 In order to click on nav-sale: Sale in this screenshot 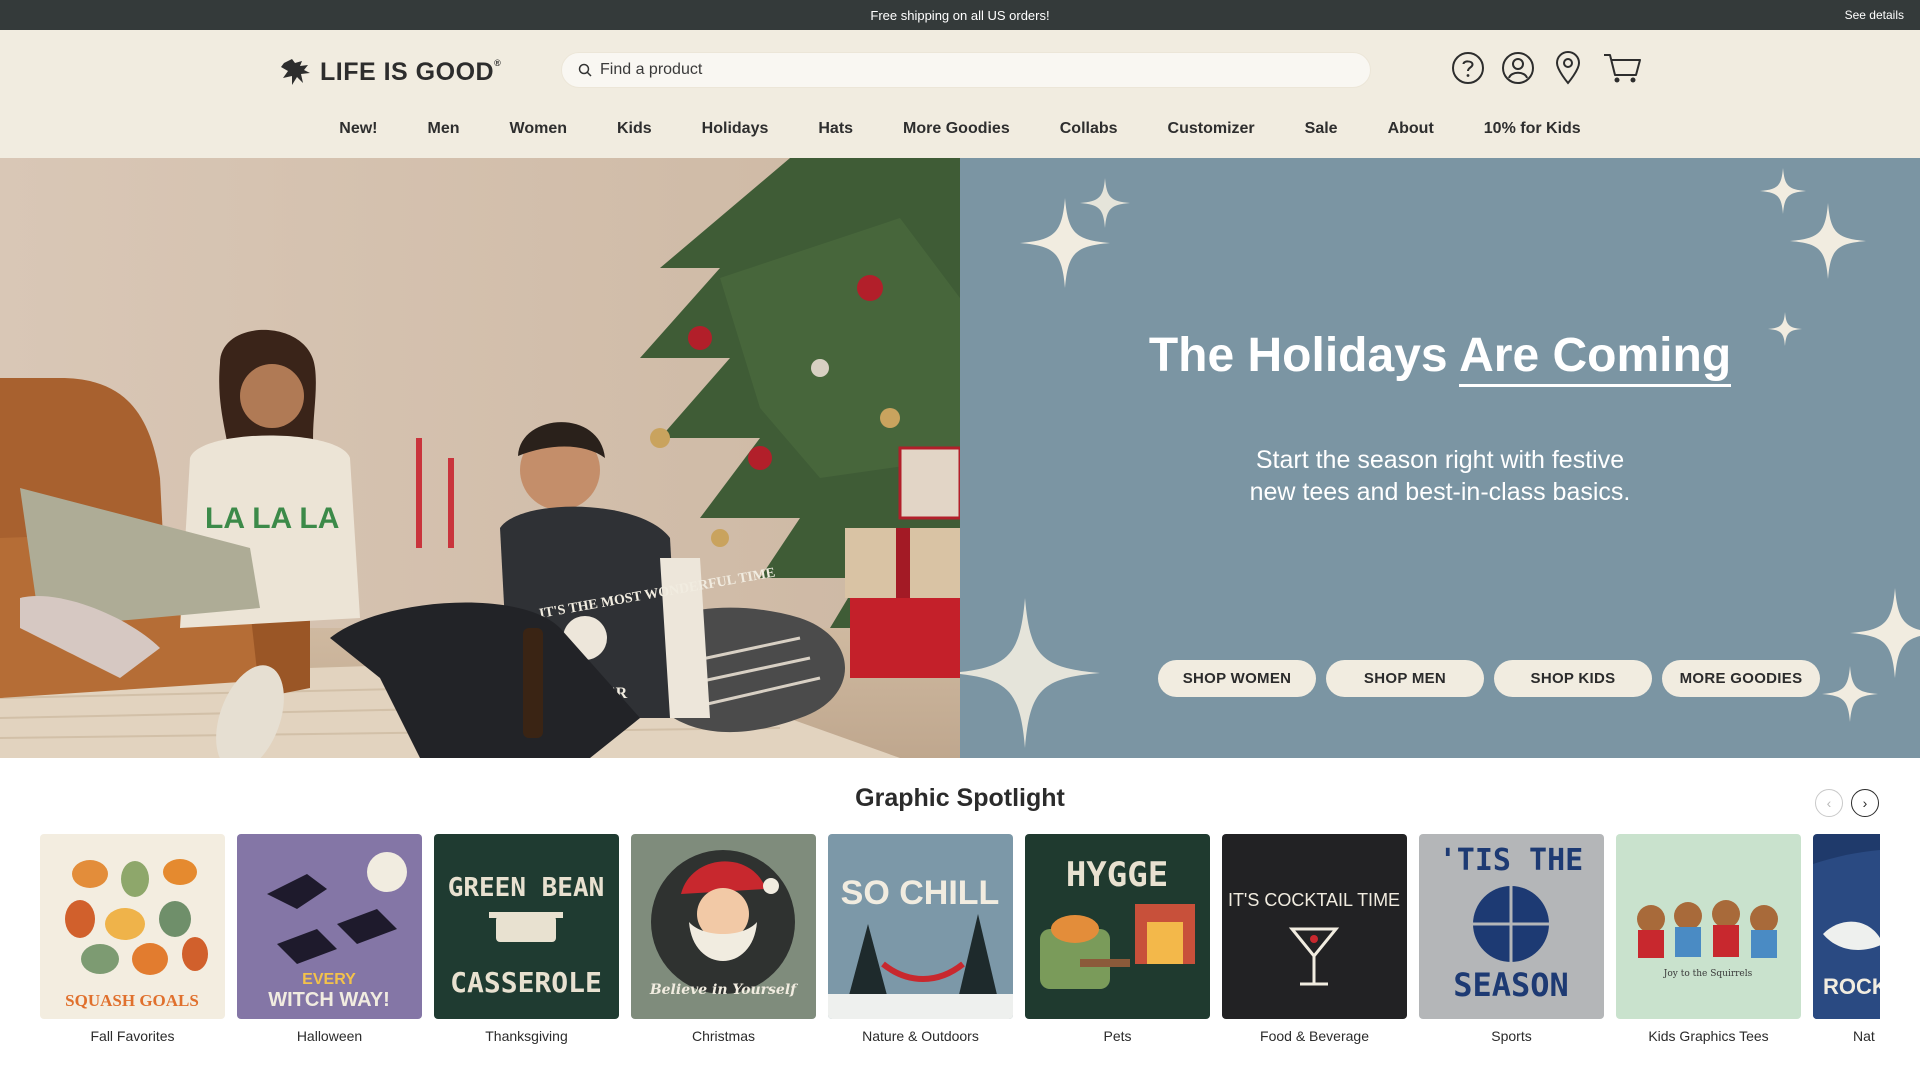, I will do `click(1321, 137)`.